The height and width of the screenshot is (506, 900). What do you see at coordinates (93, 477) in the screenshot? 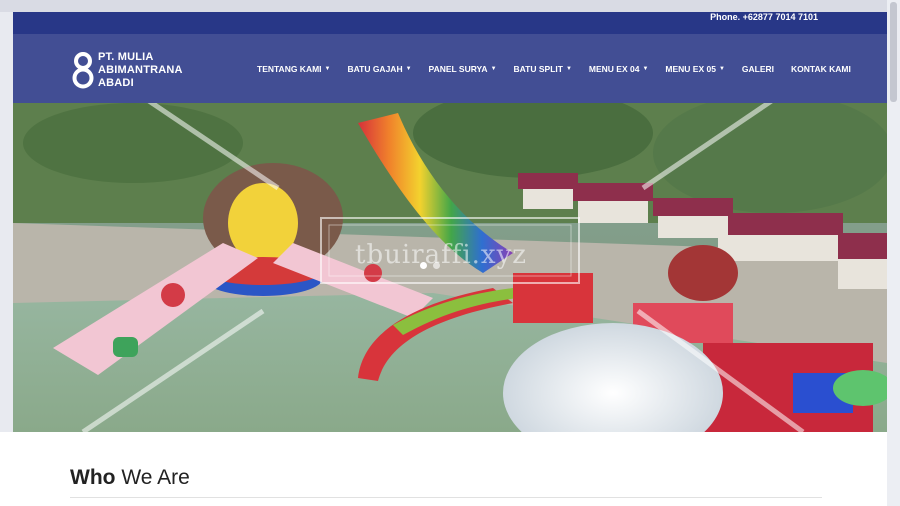
I see `section-title-bold: Who` at bounding box center [93, 477].